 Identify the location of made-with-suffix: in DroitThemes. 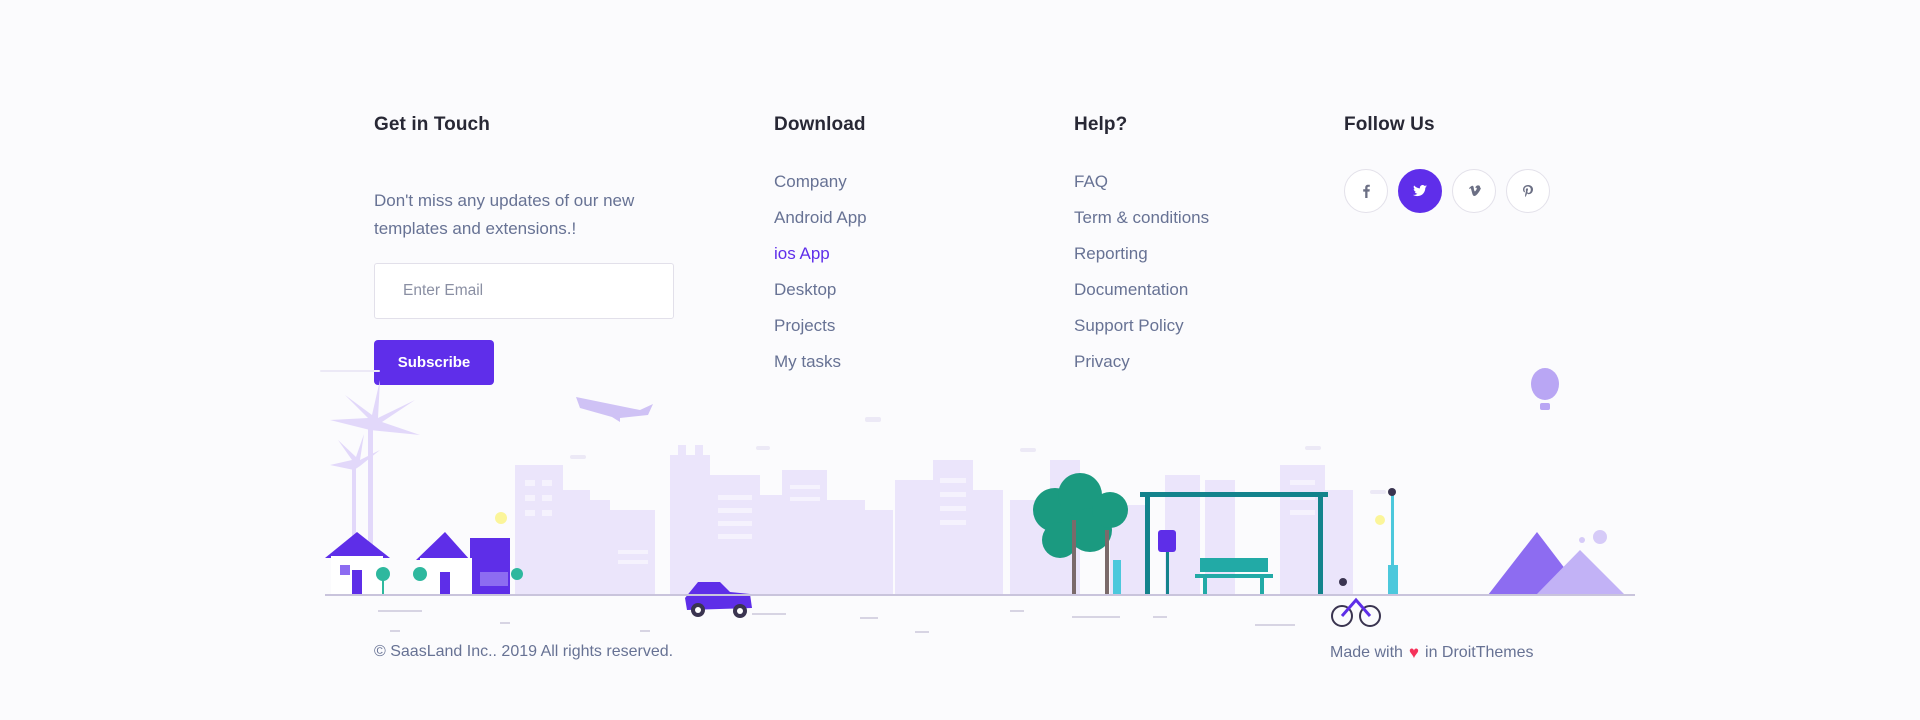
(1479, 652).